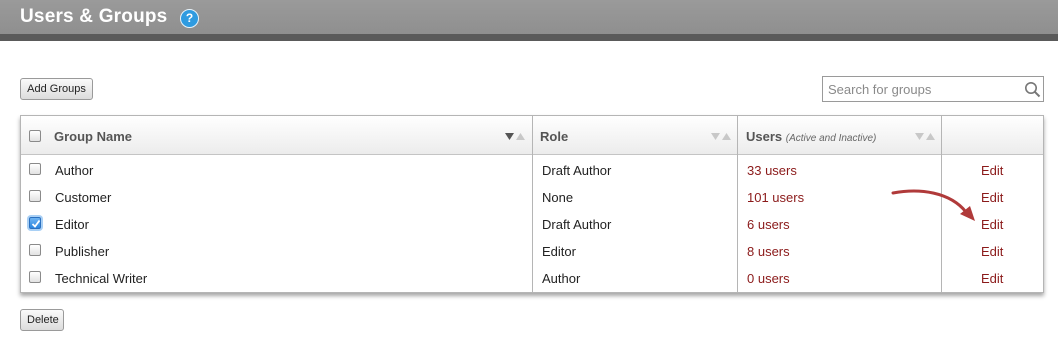 This screenshot has height=356, width=1058. I want to click on group-name: Technical Writer, so click(101, 278).